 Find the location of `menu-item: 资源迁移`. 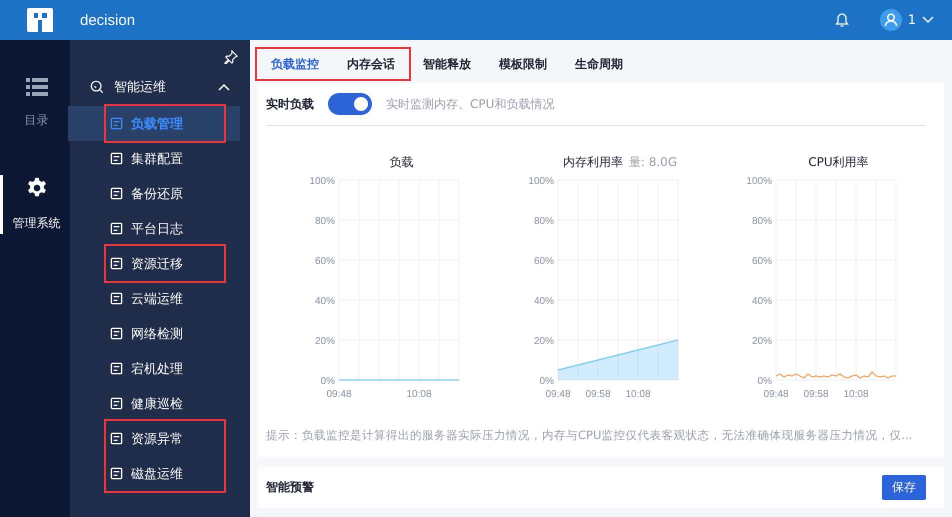

menu-item: 资源迁移 is located at coordinates (154, 263).